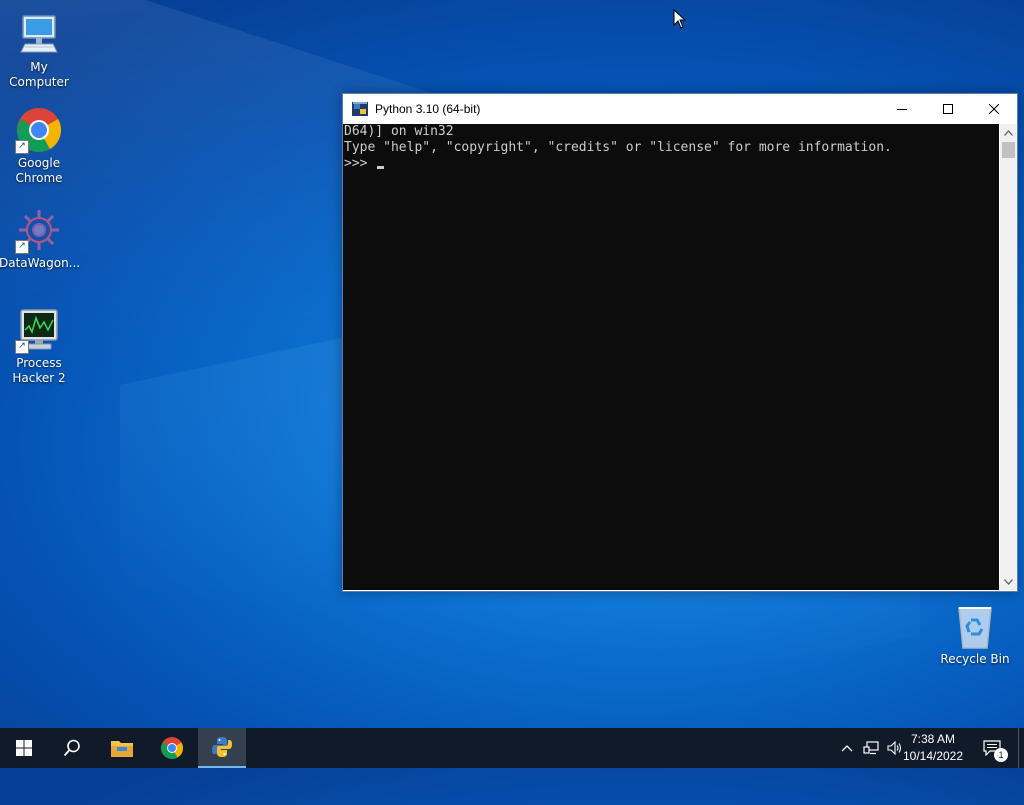  I want to click on action-center-button: 1, so click(992, 748).